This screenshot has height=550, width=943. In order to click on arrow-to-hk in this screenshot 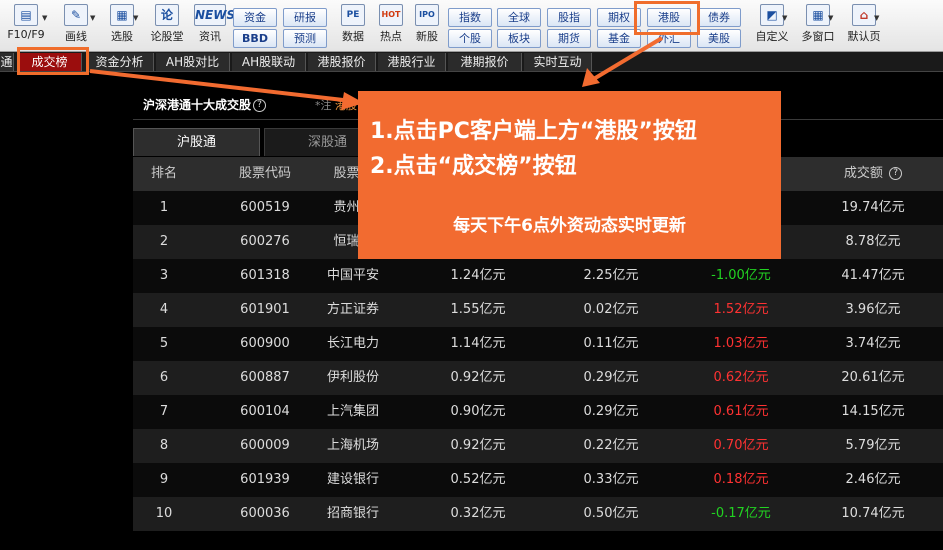, I will do `click(627, 59)`.